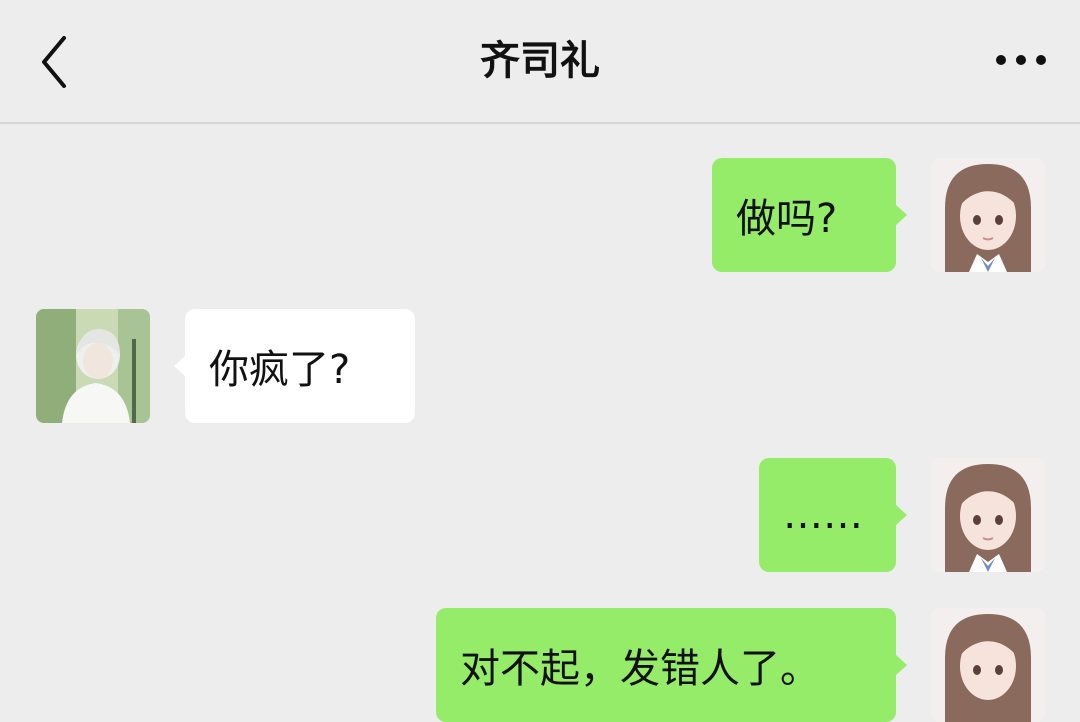  I want to click on message-bubble-received: 你疯了?, so click(294, 366).